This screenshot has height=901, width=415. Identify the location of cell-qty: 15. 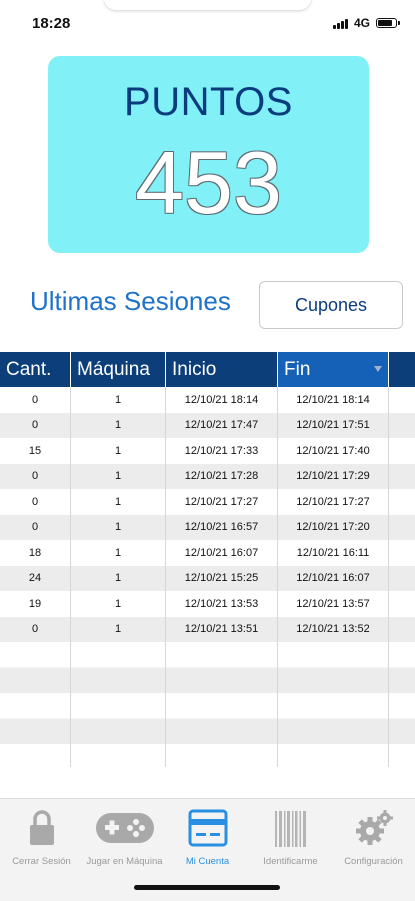
(35, 451).